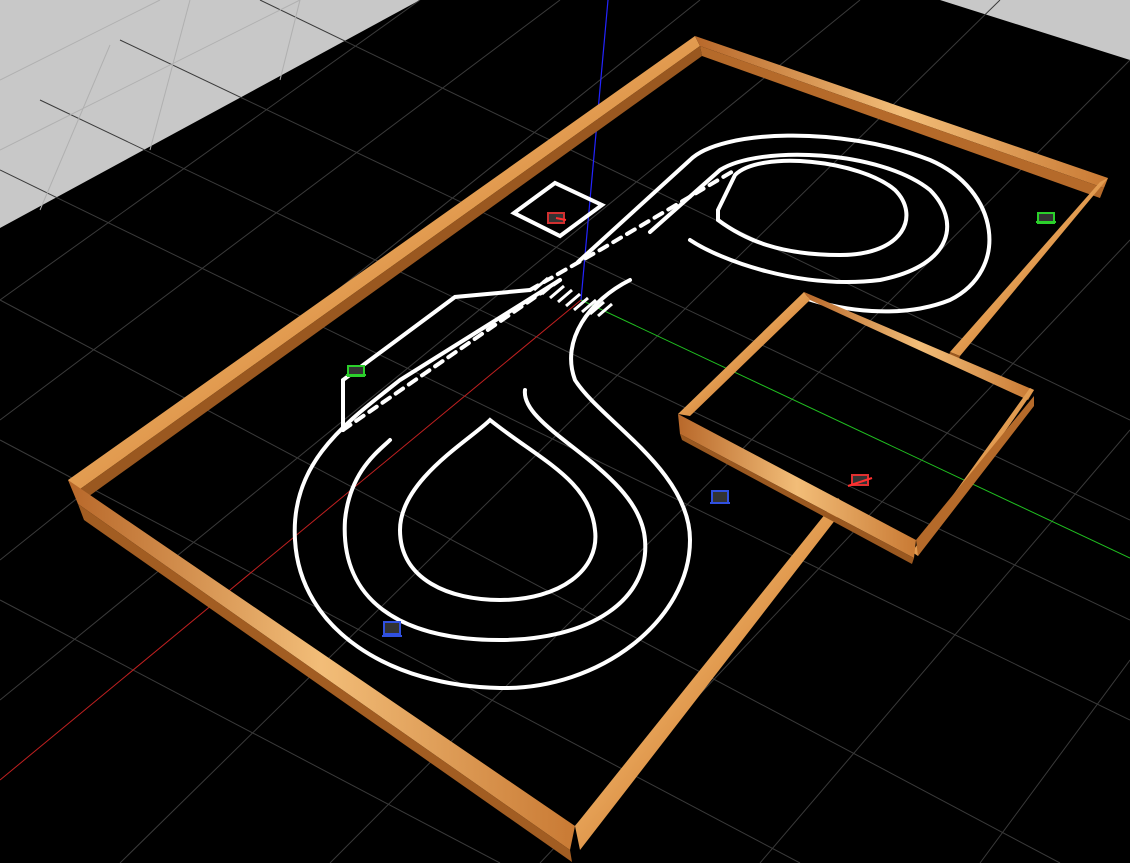 Image resolution: width=1130 pixels, height=863 pixels. What do you see at coordinates (1035, 30) in the screenshot?
I see `far-plane-right` at bounding box center [1035, 30].